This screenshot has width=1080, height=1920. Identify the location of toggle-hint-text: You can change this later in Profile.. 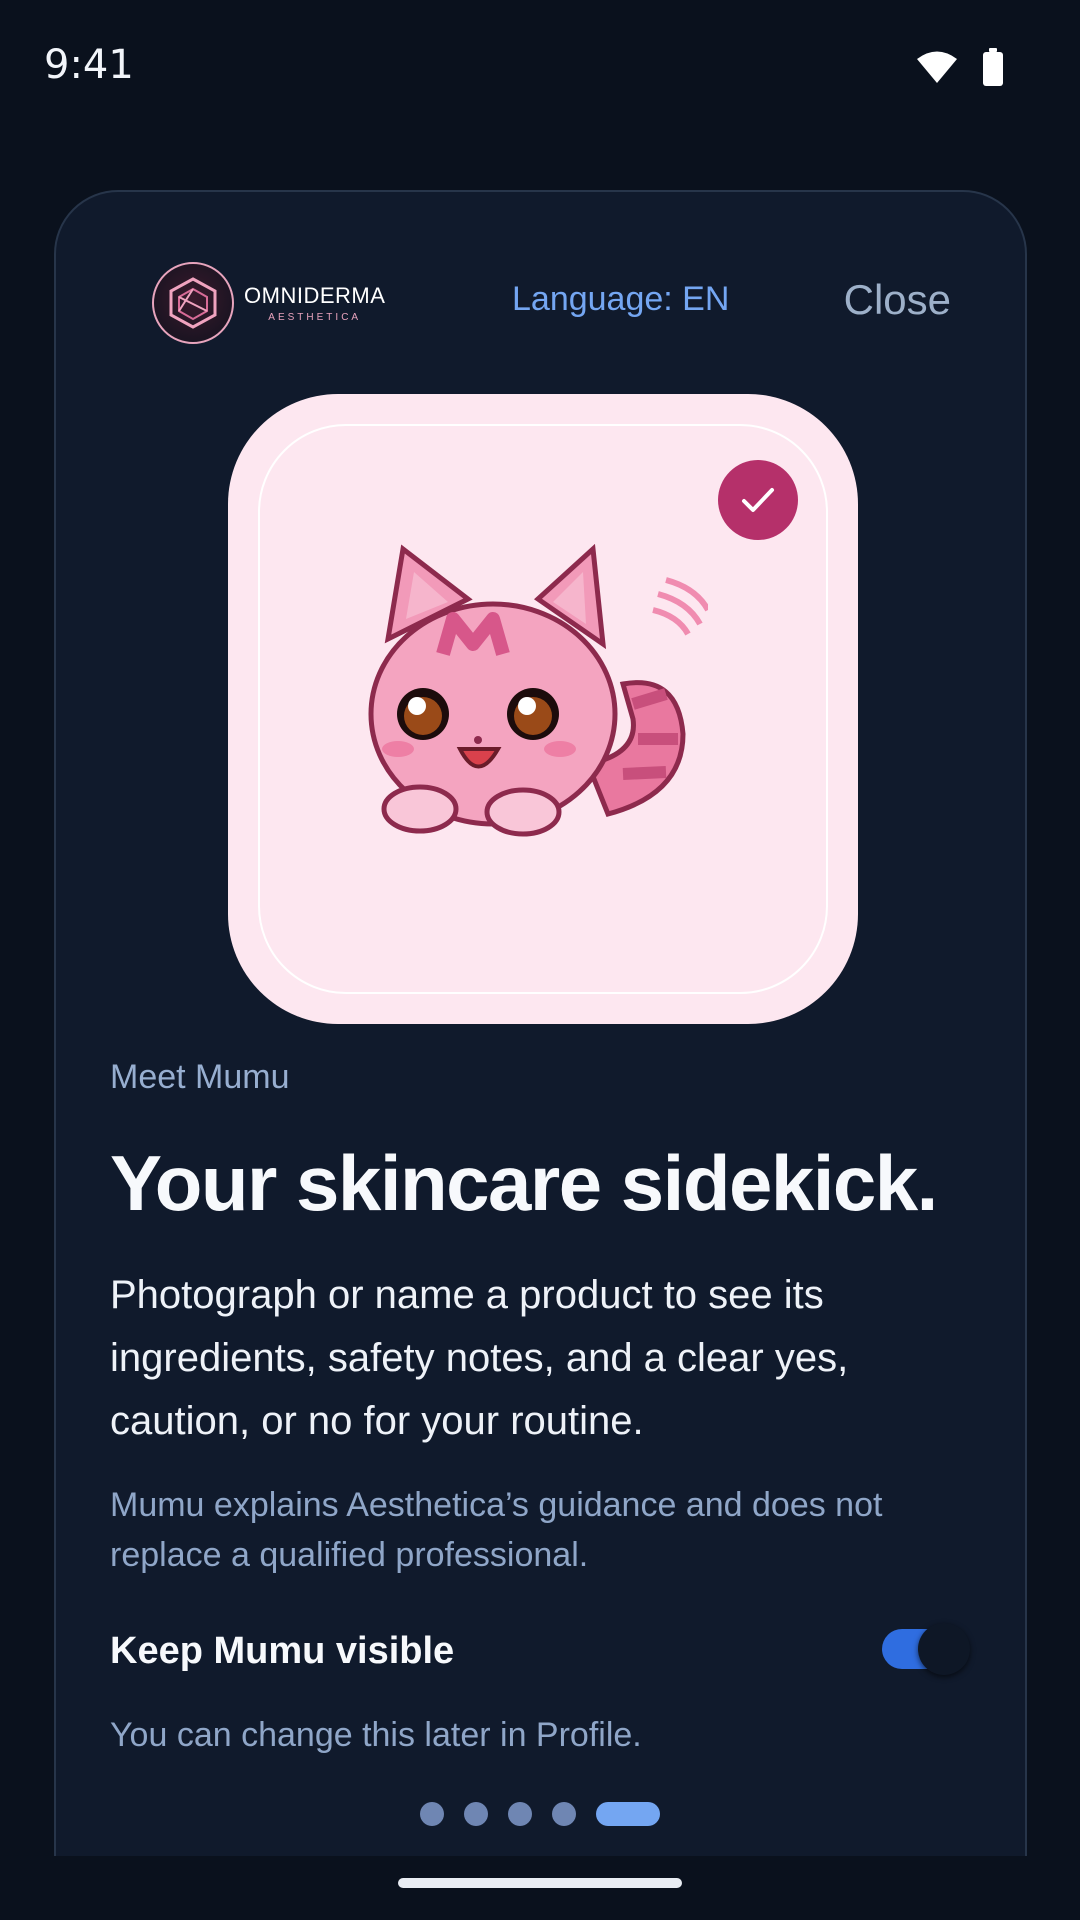
(376, 1735).